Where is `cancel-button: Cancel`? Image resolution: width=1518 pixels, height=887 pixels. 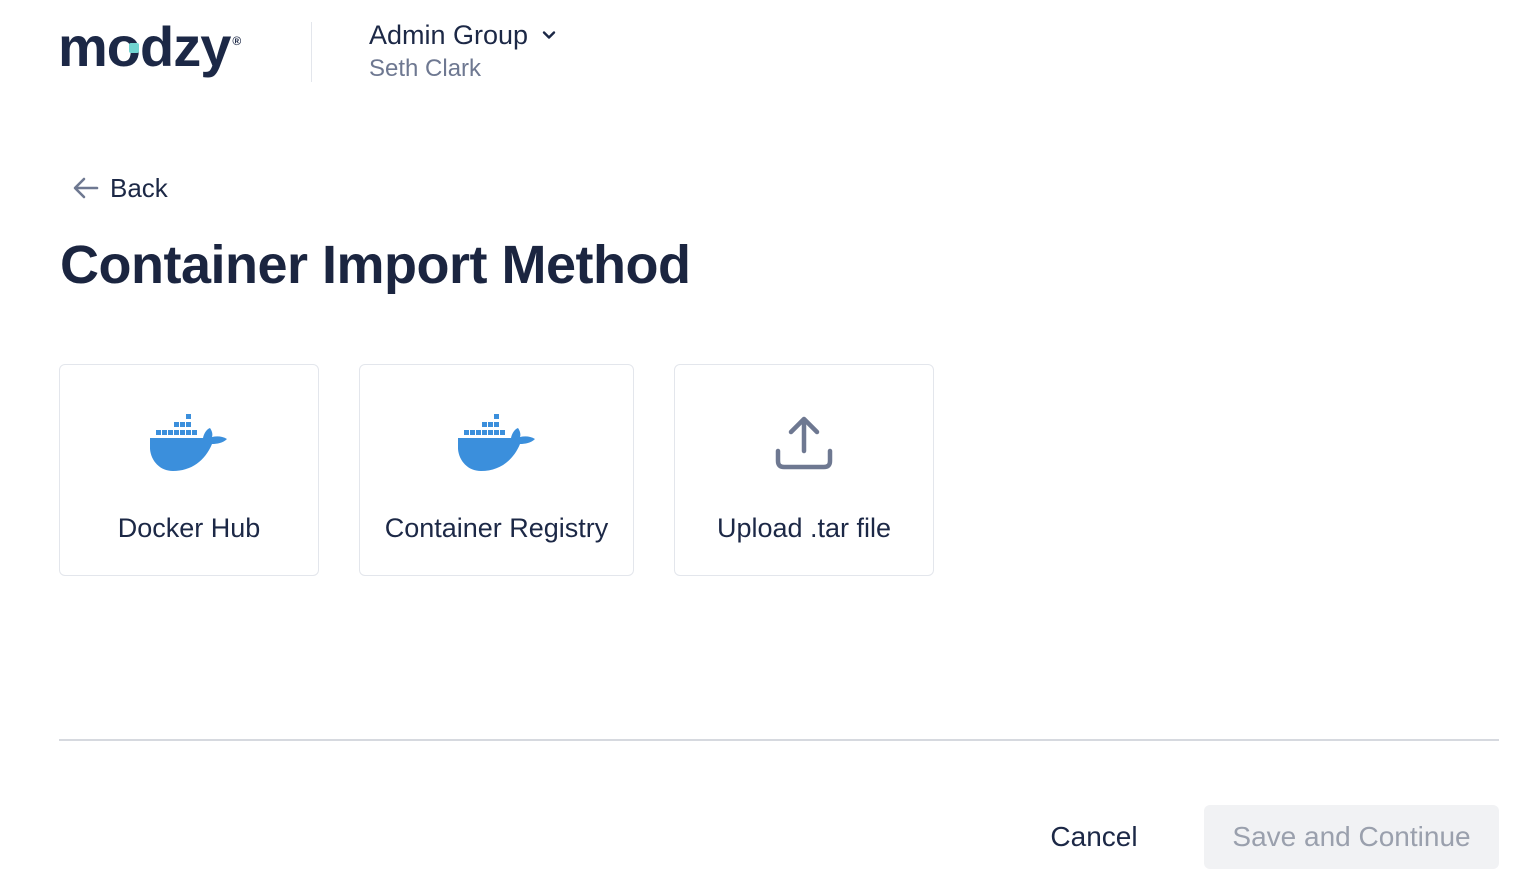 cancel-button: Cancel is located at coordinates (1094, 837).